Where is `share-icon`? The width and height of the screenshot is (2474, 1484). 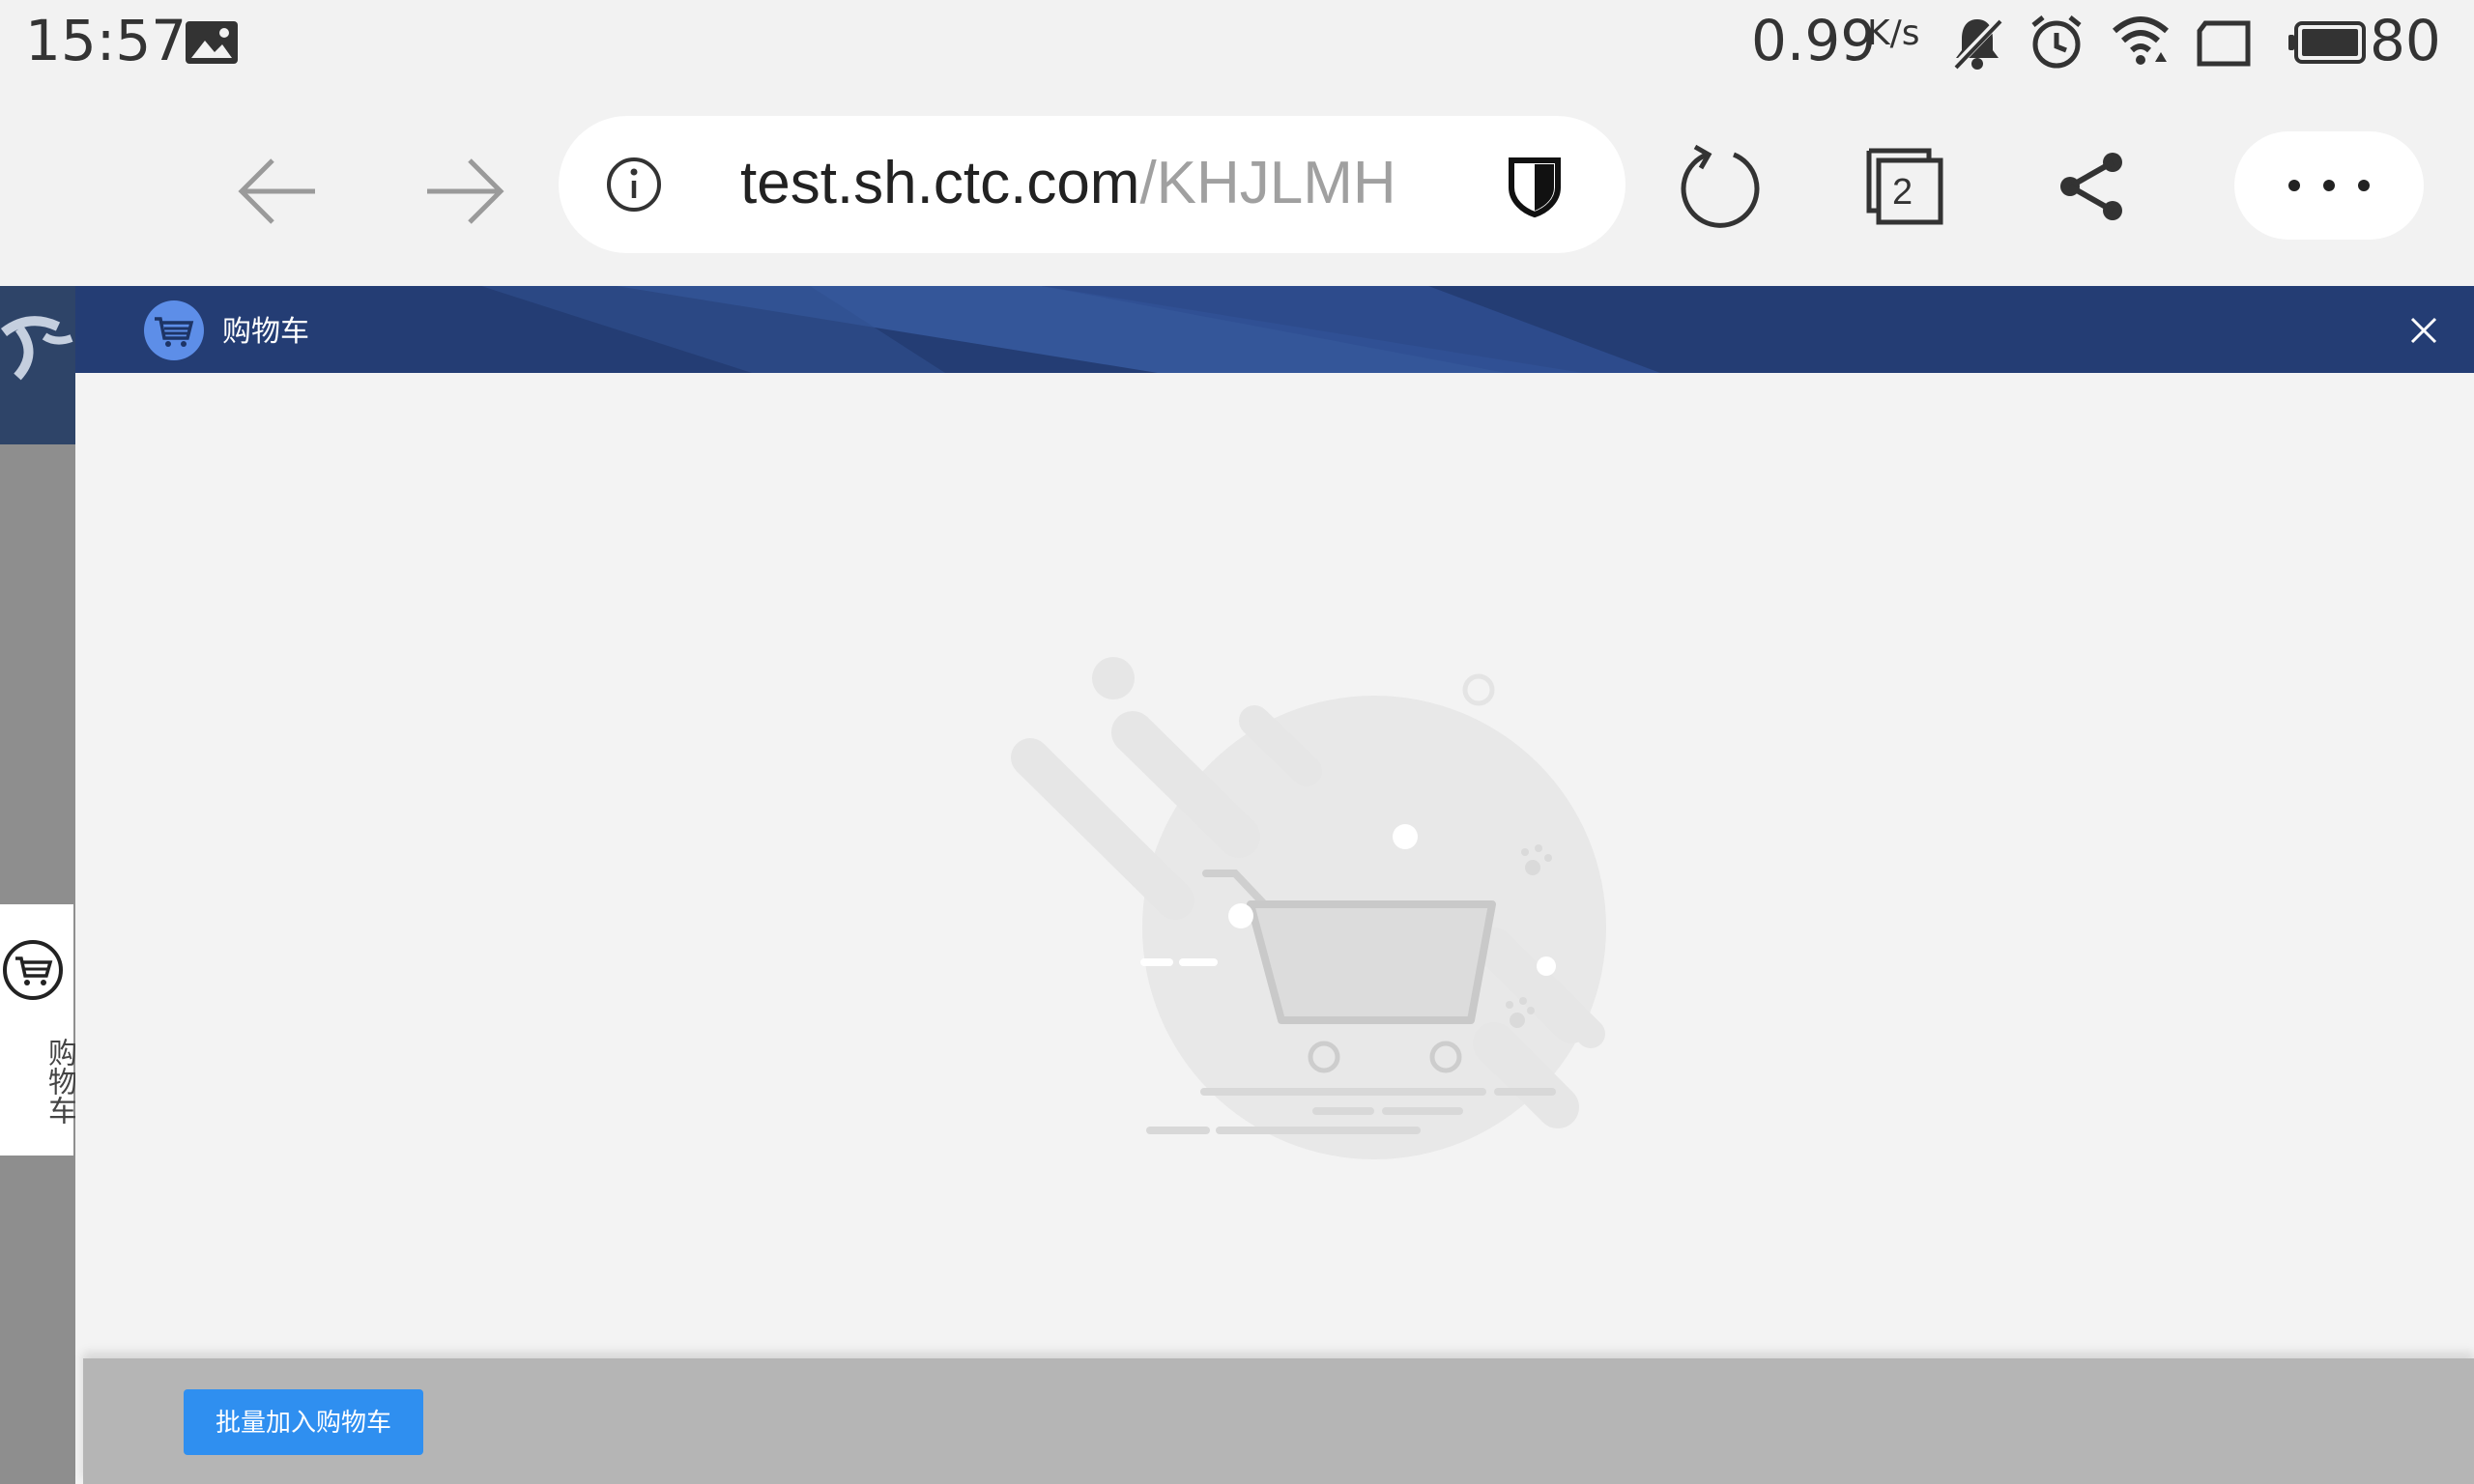 share-icon is located at coordinates (2092, 186).